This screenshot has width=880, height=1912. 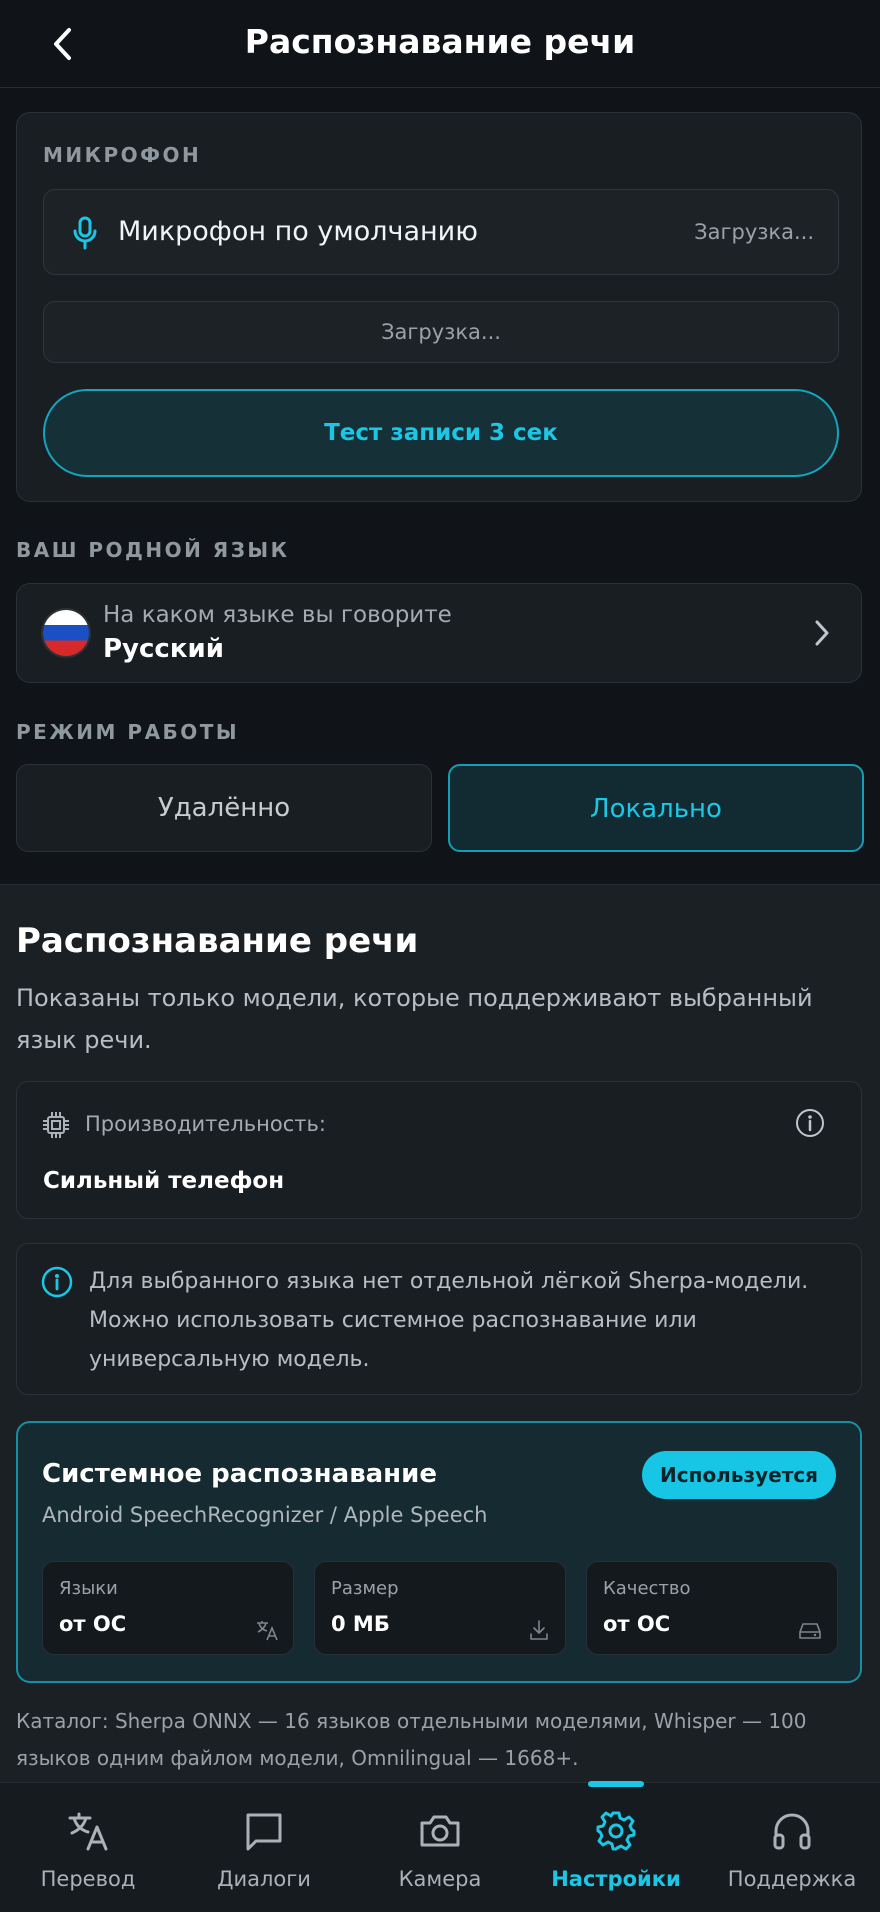 What do you see at coordinates (265, 1515) in the screenshot?
I see `system-recognition-subtitle: Android SpeechRecognizer / Apple Speech` at bounding box center [265, 1515].